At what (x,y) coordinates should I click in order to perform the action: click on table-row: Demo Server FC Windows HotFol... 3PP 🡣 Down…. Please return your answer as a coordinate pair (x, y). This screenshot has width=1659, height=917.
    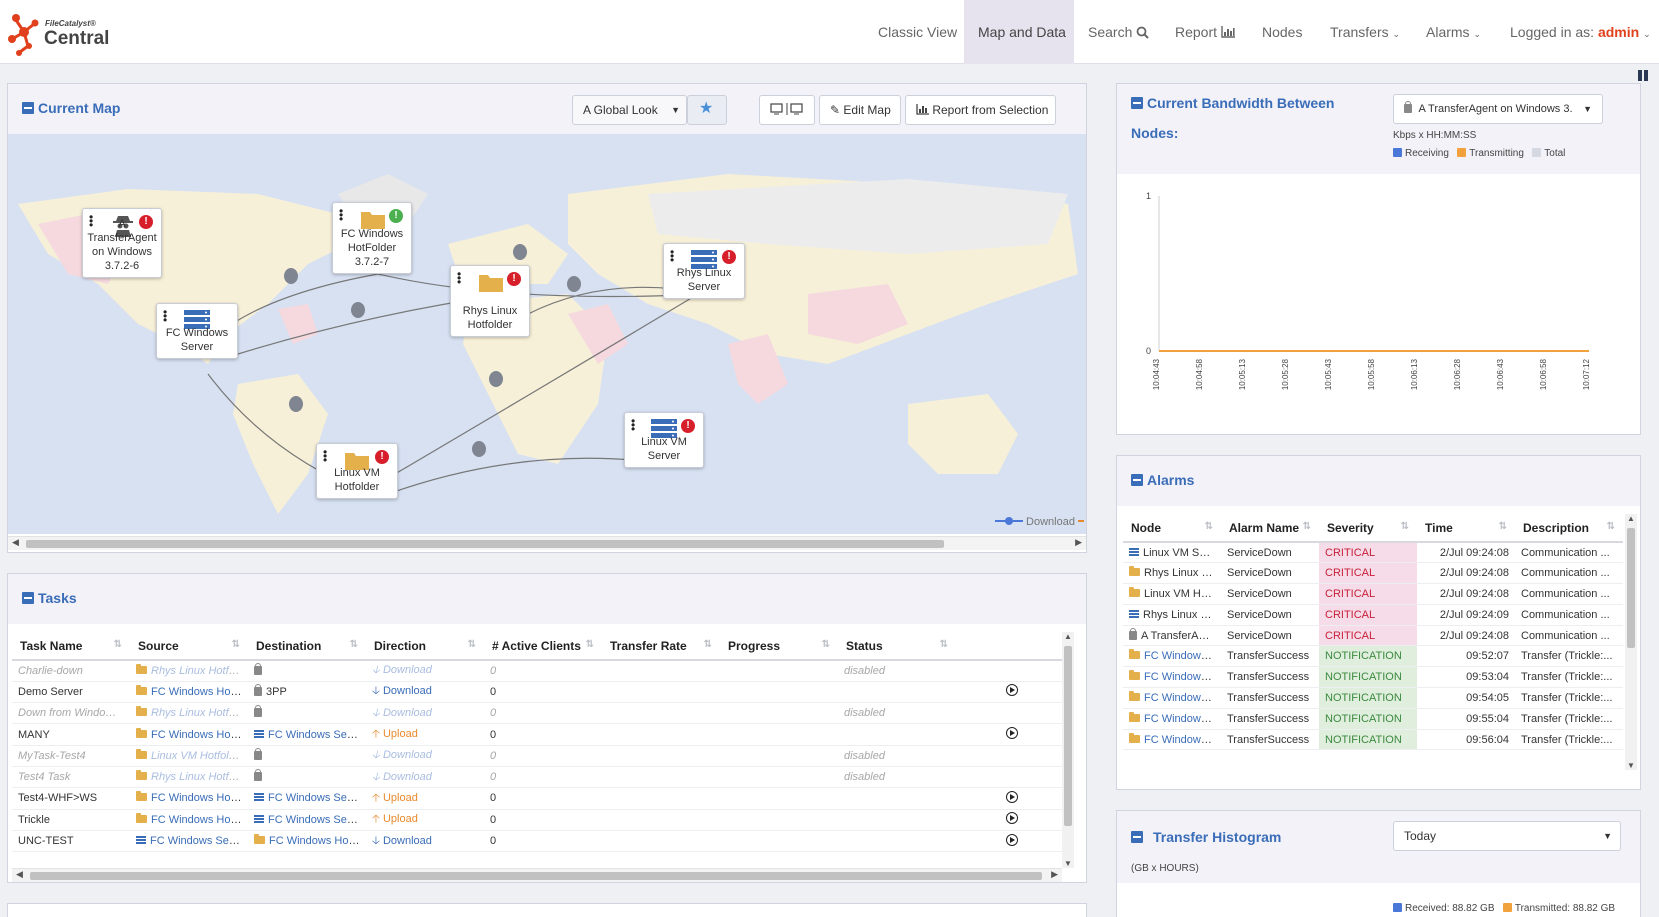
    Looking at the image, I should click on (540, 692).